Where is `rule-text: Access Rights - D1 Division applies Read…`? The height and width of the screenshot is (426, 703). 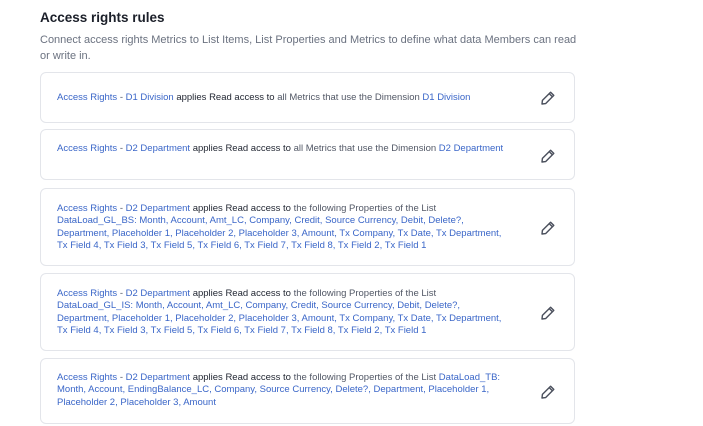
rule-text: Access Rights - D1 Division applies Read… is located at coordinates (284, 98).